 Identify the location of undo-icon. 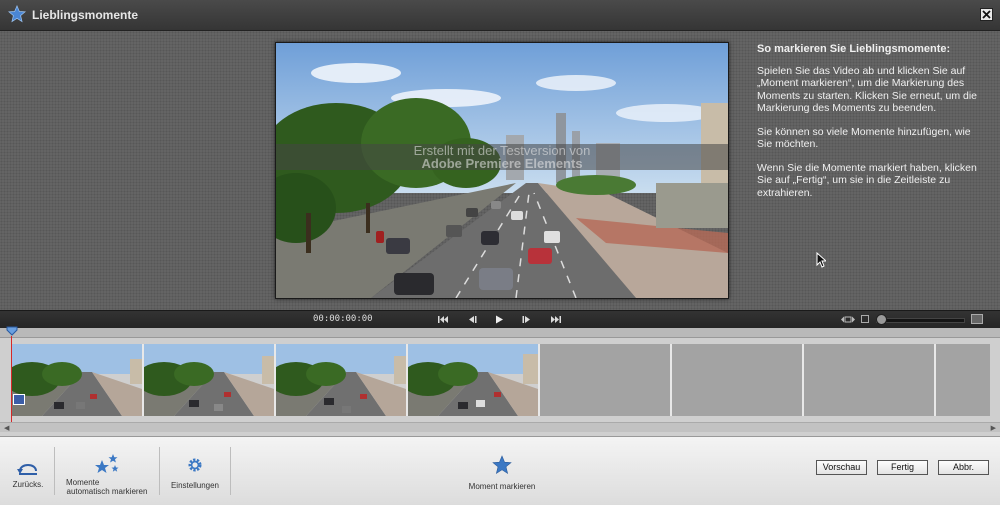
(27, 469).